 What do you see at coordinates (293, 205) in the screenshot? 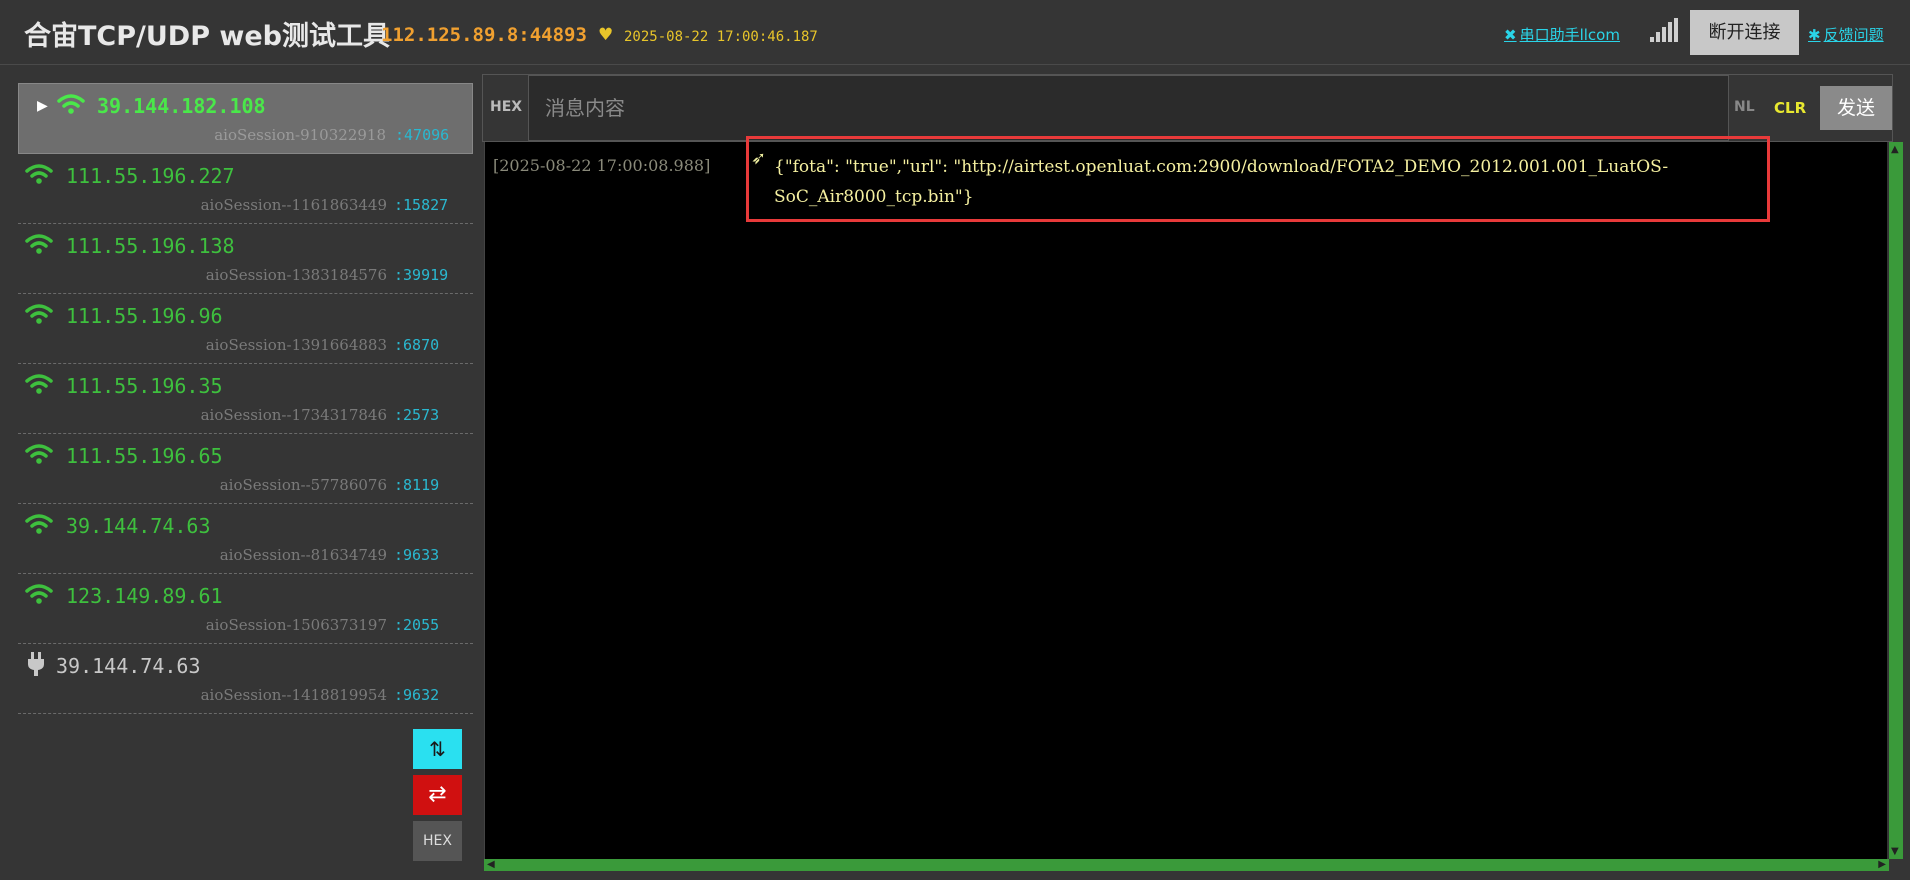
I see `session-id: aioSession--1161863449` at bounding box center [293, 205].